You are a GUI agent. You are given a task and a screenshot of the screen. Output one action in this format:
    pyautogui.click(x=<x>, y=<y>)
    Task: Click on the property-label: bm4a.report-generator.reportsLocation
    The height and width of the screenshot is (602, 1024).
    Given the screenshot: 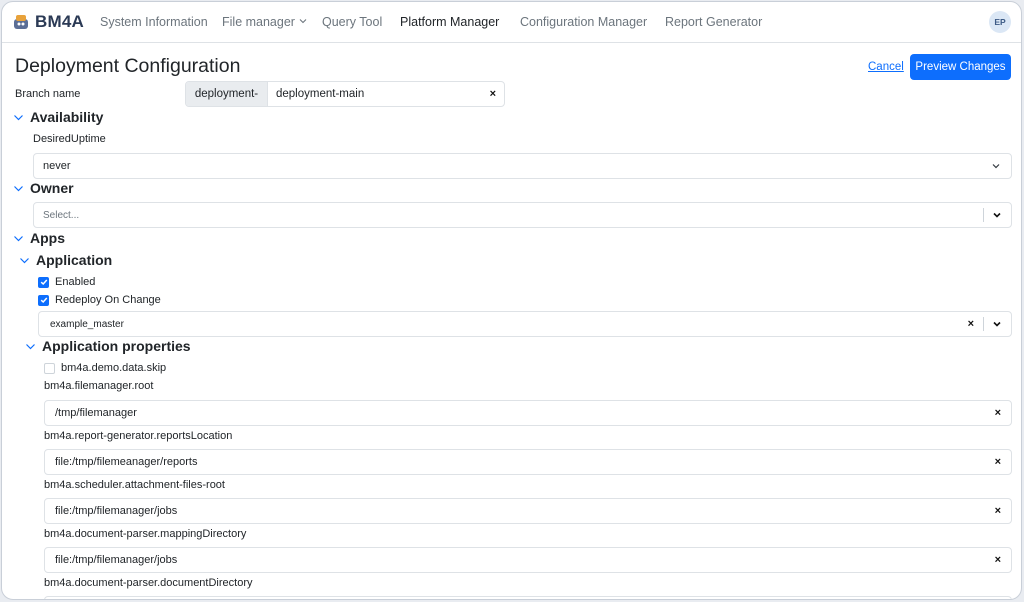 What is the action you would take?
    pyautogui.click(x=138, y=436)
    